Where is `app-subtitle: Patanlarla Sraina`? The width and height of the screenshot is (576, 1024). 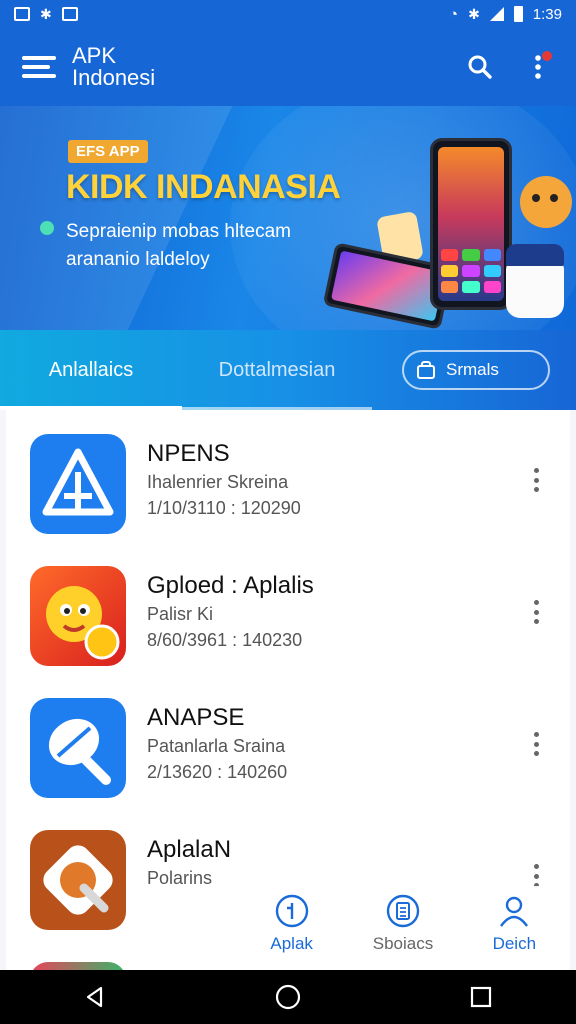
app-subtitle: Patanlarla Sraina is located at coordinates (216, 746).